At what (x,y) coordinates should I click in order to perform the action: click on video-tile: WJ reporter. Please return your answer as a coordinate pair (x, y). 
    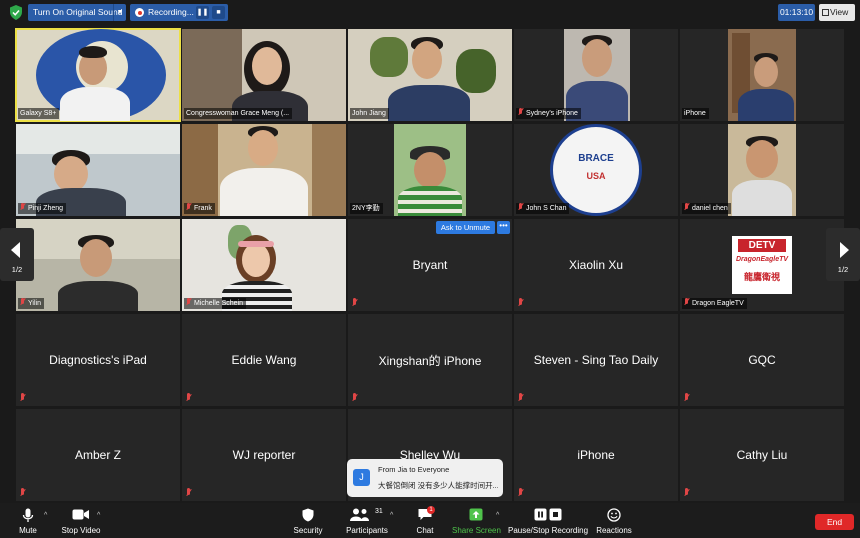
    Looking at the image, I should click on (264, 455).